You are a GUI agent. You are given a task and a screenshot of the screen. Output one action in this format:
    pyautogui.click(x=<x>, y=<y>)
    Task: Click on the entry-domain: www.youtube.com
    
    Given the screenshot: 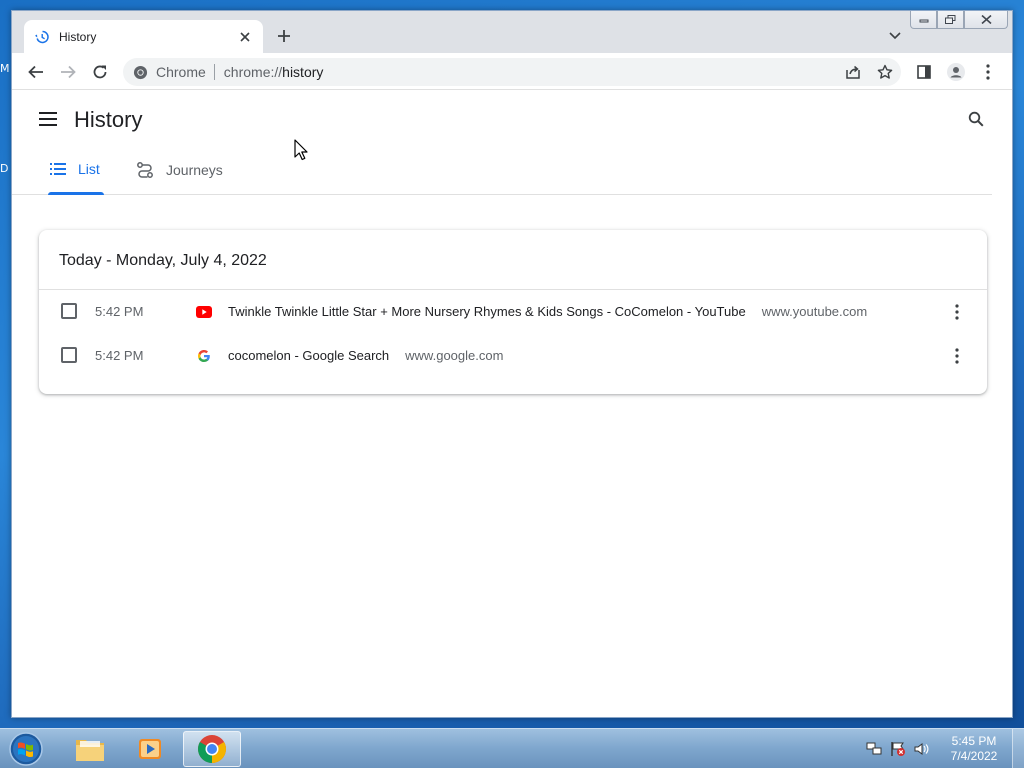 What is the action you would take?
    pyautogui.click(x=814, y=311)
    